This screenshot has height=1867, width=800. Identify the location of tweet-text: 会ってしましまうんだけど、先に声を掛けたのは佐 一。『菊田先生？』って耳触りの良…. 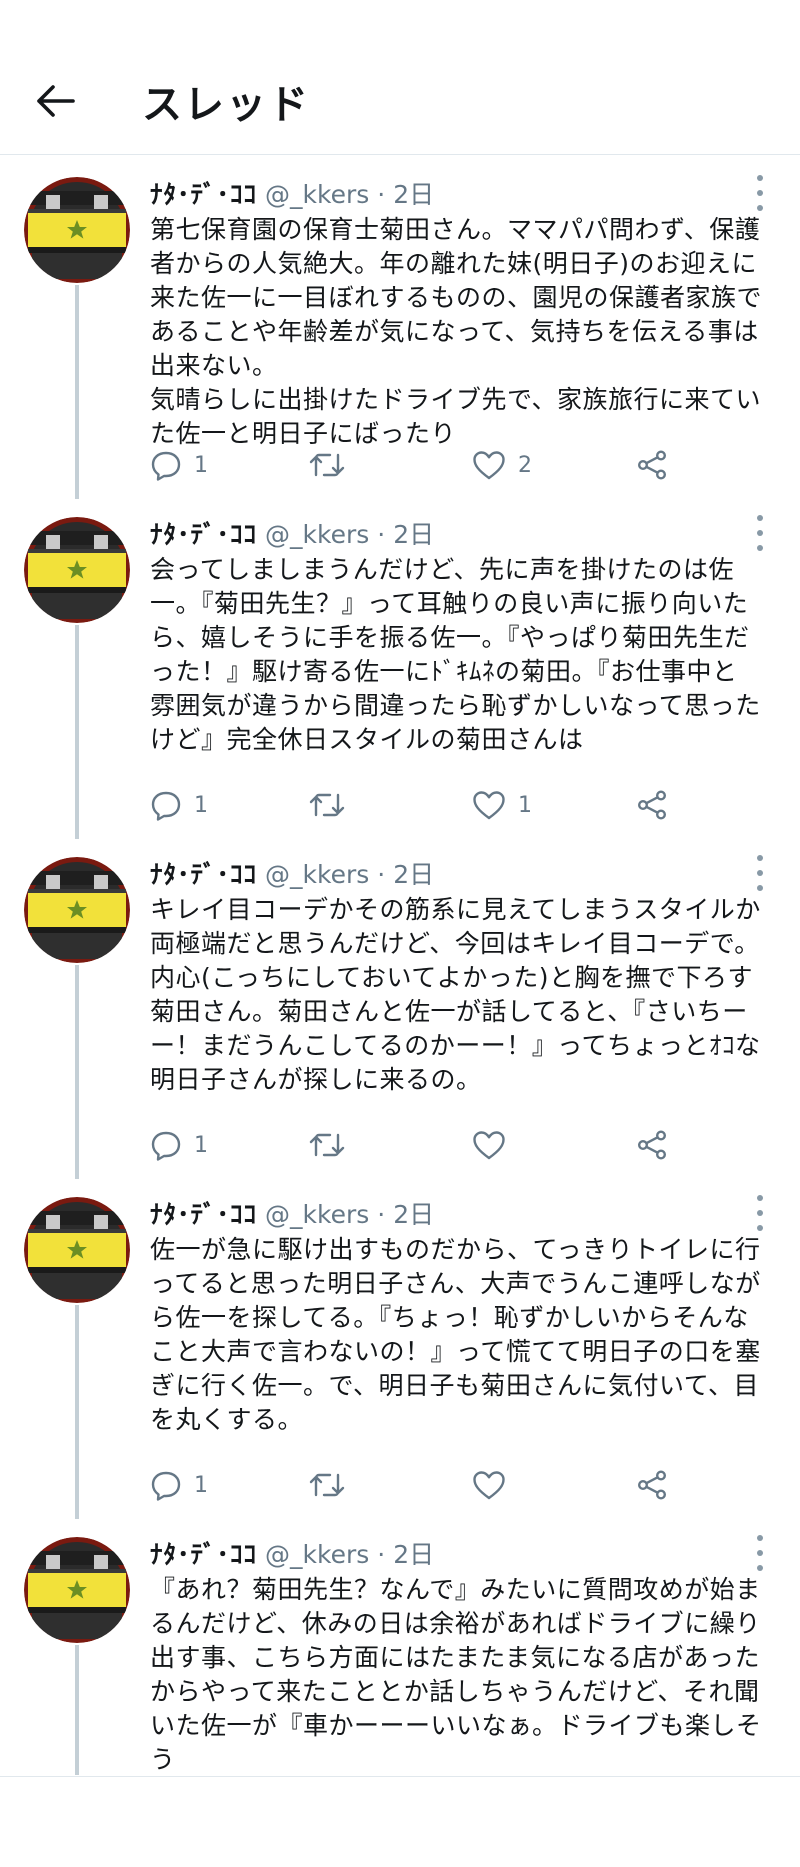
(455, 654).